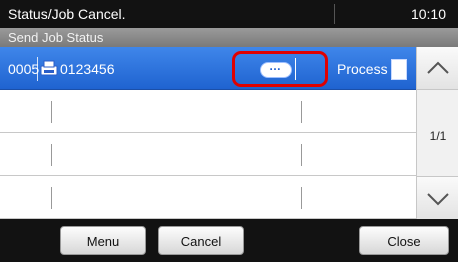 The width and height of the screenshot is (458, 262). What do you see at coordinates (37, 69) in the screenshot?
I see `job-divider` at bounding box center [37, 69].